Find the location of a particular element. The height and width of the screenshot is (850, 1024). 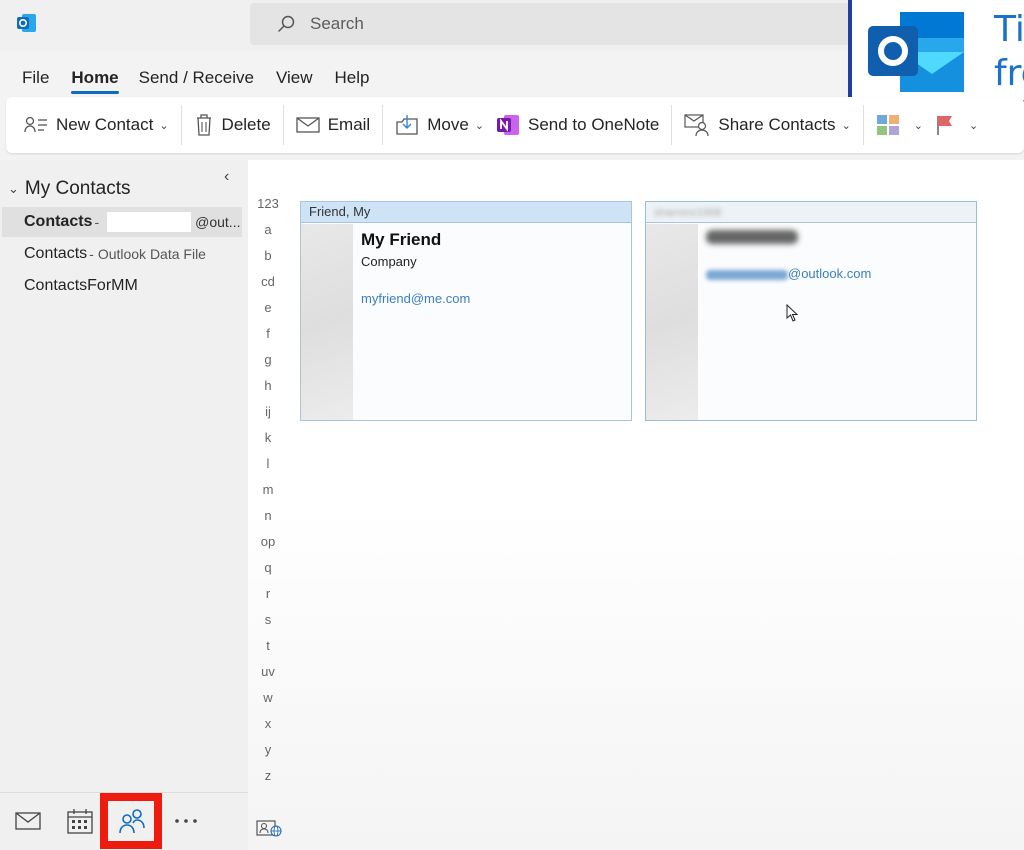

mail-nav-button is located at coordinates (28, 821).